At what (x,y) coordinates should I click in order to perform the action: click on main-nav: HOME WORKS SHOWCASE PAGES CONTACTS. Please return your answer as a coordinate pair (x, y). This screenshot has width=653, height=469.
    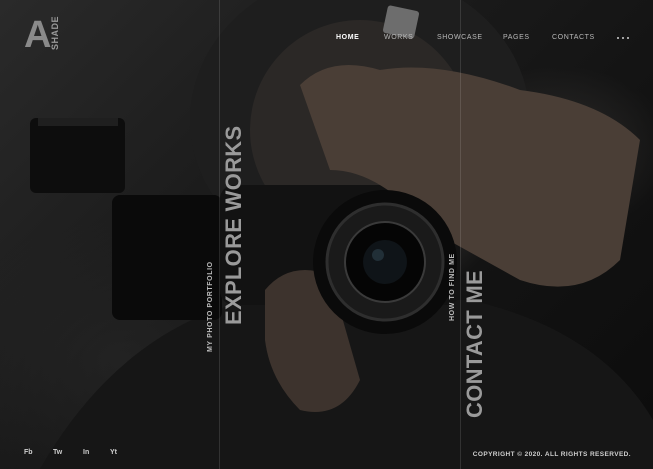
    Looking at the image, I should click on (326, 40).